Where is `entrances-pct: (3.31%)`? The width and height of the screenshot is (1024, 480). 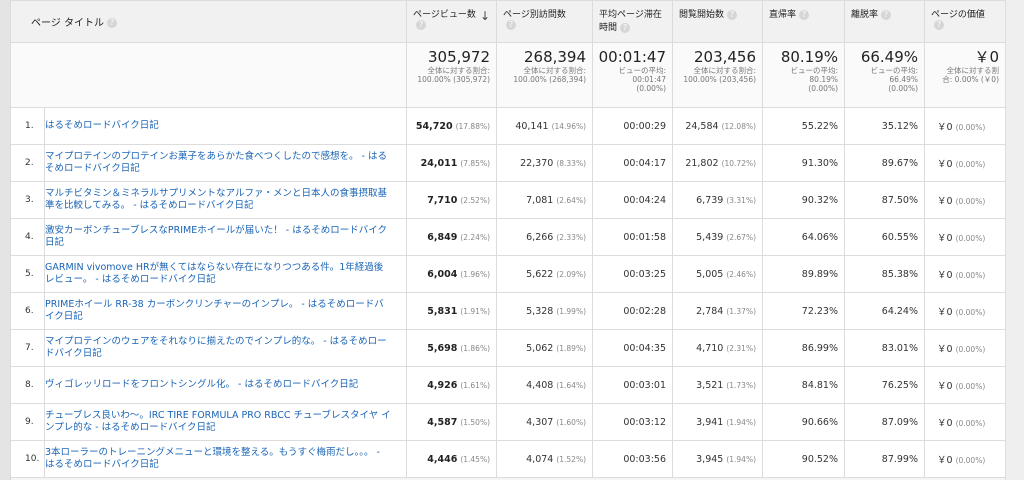 entrances-pct: (3.31%) is located at coordinates (741, 200).